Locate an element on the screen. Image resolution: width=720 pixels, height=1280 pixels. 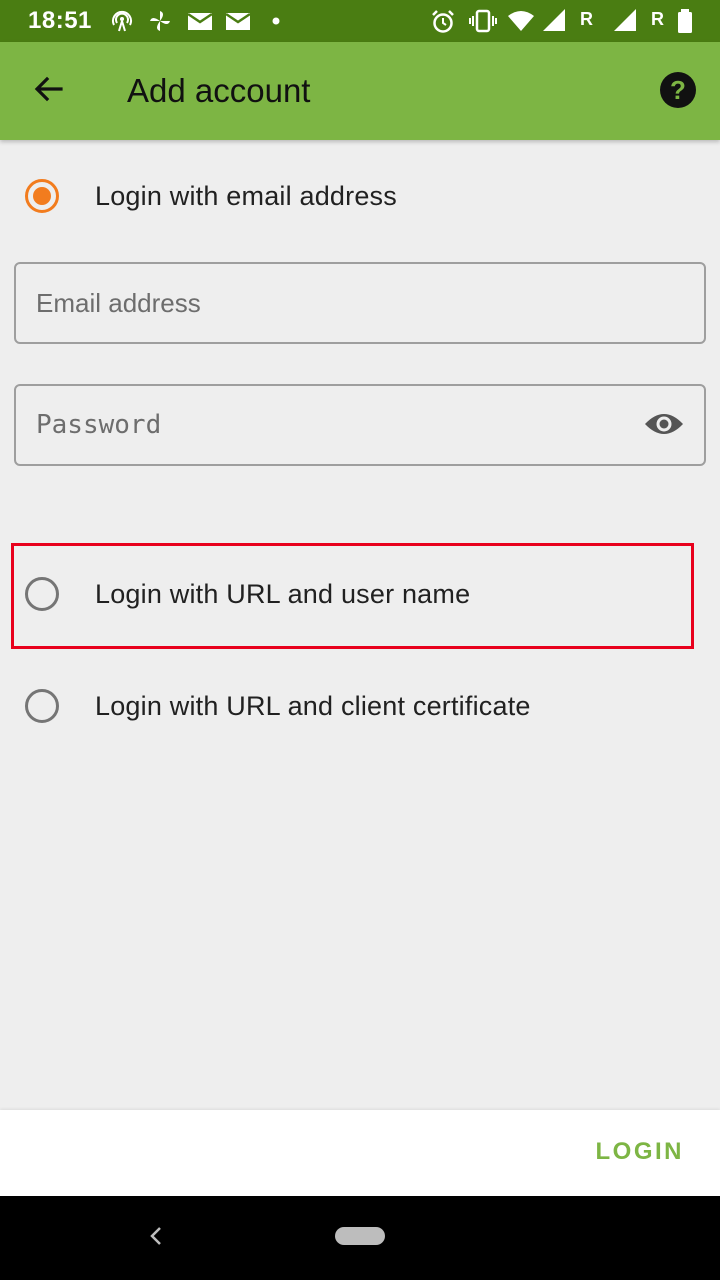
help-button: ? is located at coordinates (678, 92).